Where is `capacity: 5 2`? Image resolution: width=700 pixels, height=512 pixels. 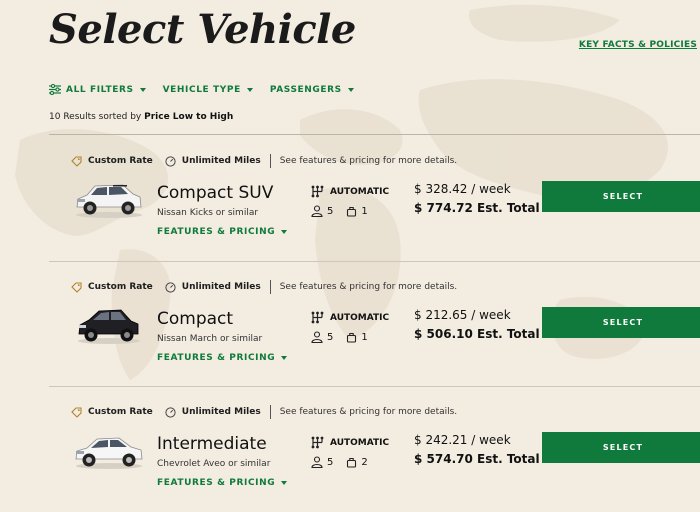 capacity: 5 2 is located at coordinates (339, 462).